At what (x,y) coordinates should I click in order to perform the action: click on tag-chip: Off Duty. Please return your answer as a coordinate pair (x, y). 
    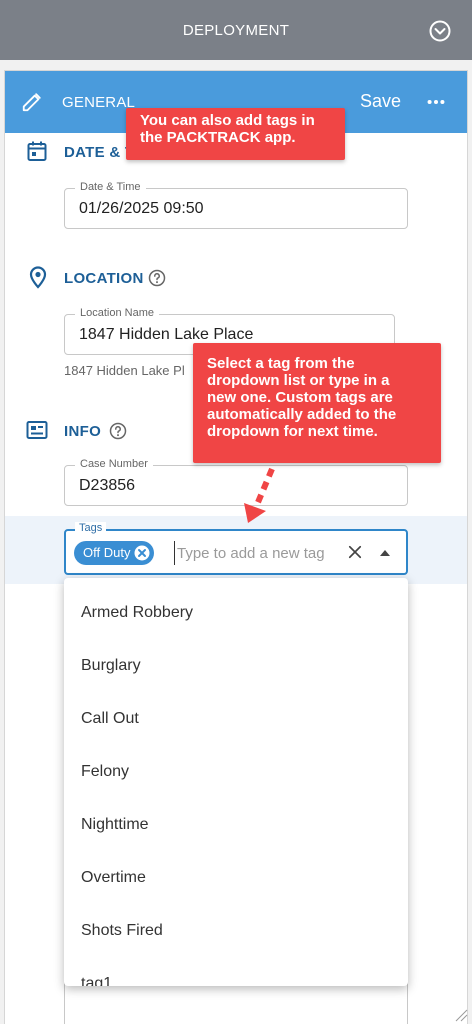
    Looking at the image, I should click on (114, 553).